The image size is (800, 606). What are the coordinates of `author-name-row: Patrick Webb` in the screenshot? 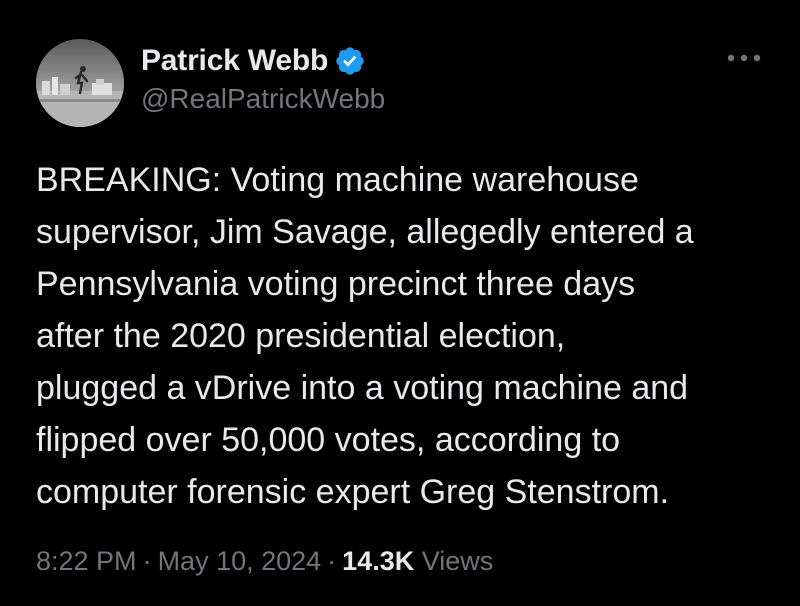 It's located at (253, 61).